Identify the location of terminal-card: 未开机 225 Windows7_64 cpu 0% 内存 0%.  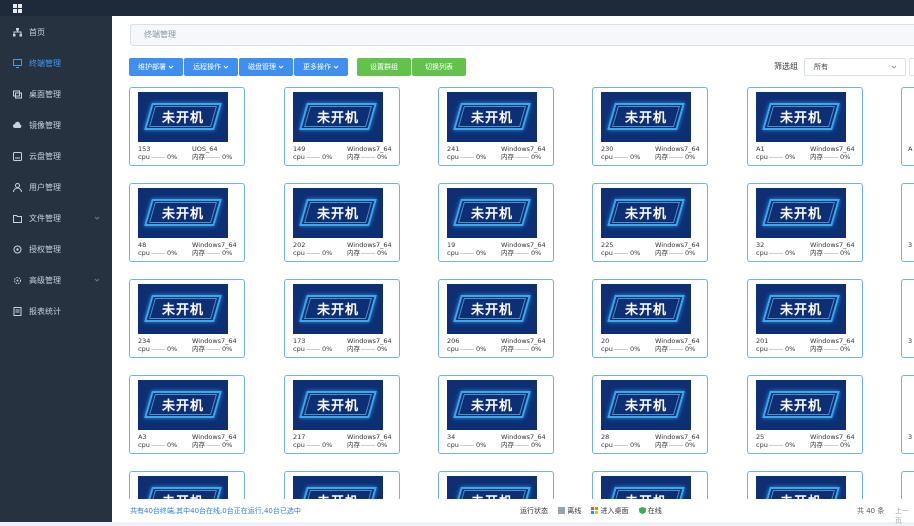
(650, 222).